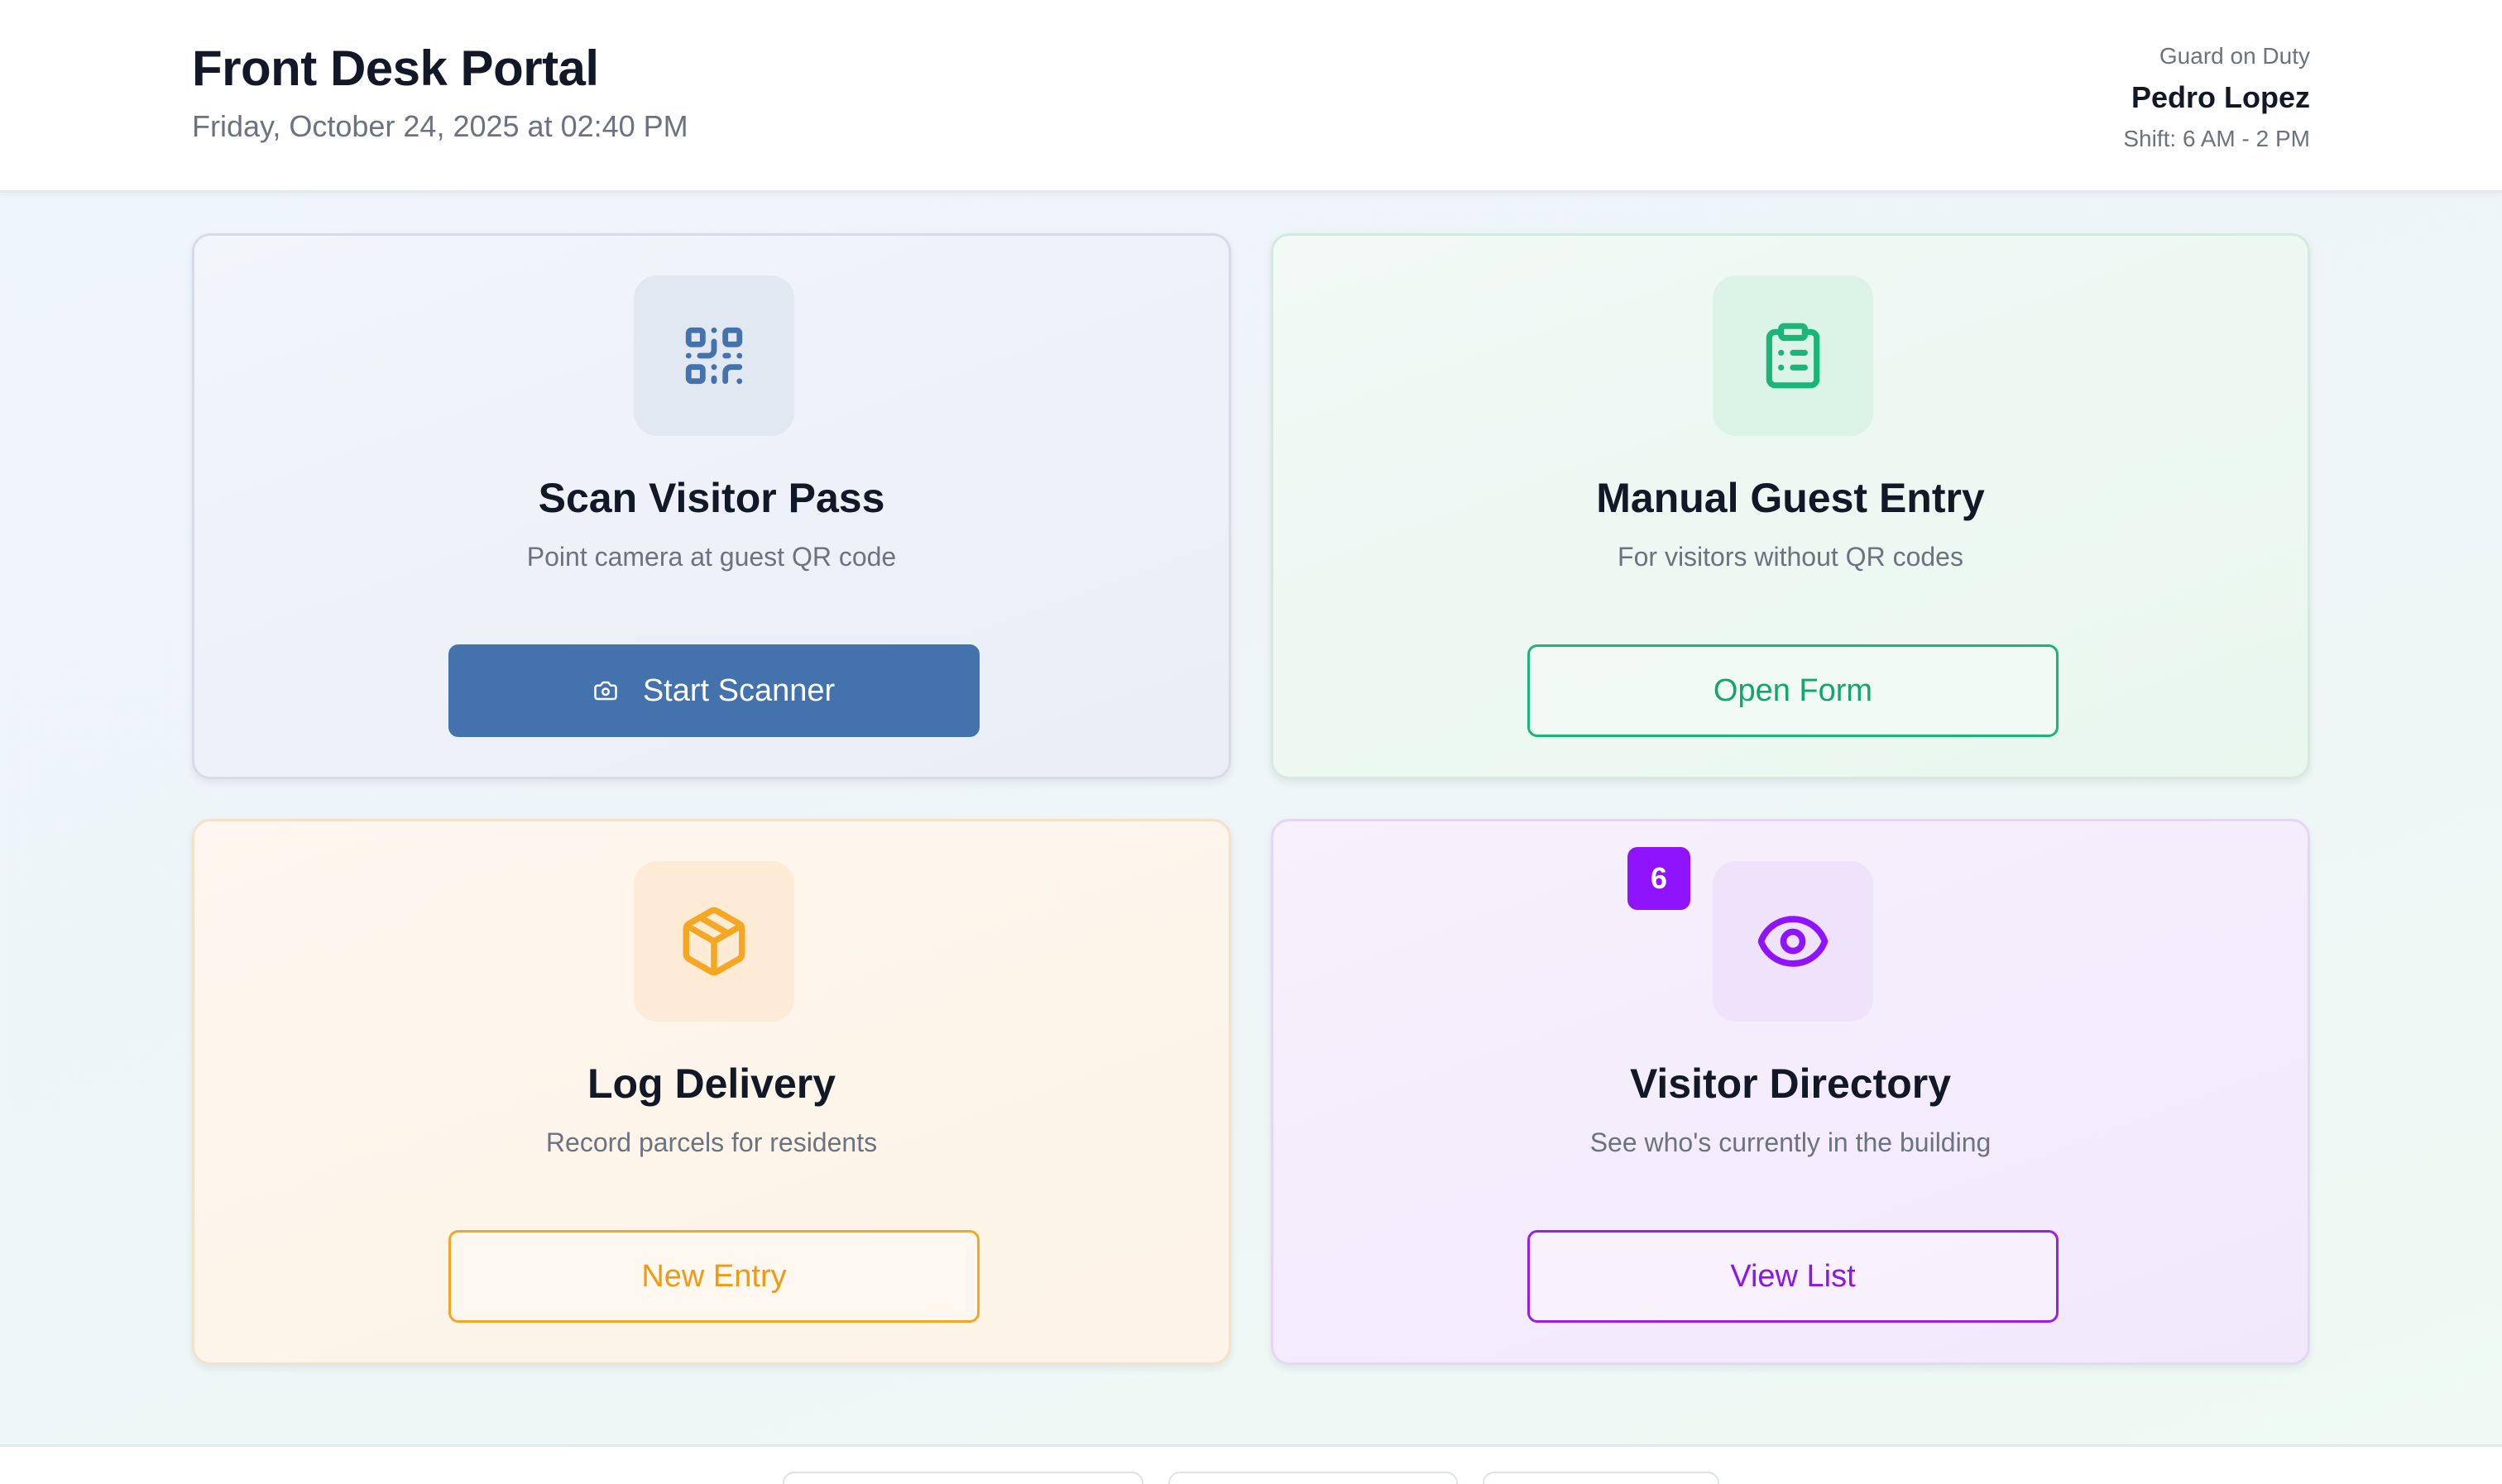 Image resolution: width=2502 pixels, height=1484 pixels. What do you see at coordinates (2220, 97) in the screenshot?
I see `guard-name: Pedro Lopez` at bounding box center [2220, 97].